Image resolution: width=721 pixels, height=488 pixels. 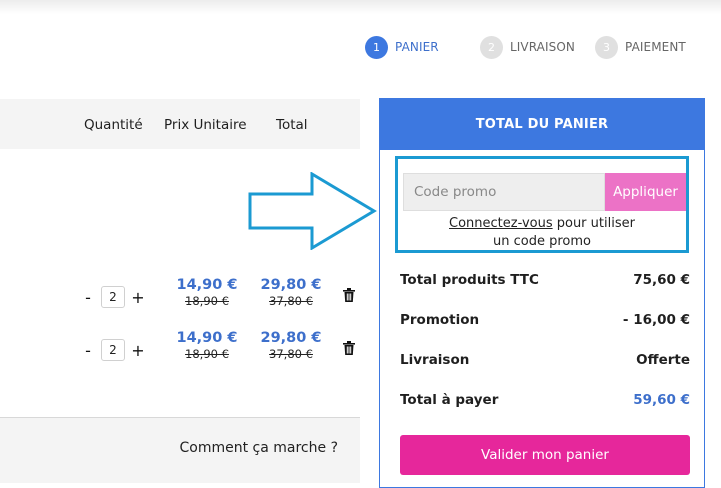 What do you see at coordinates (501, 223) in the screenshot?
I see `login-link: Connectez-vous` at bounding box center [501, 223].